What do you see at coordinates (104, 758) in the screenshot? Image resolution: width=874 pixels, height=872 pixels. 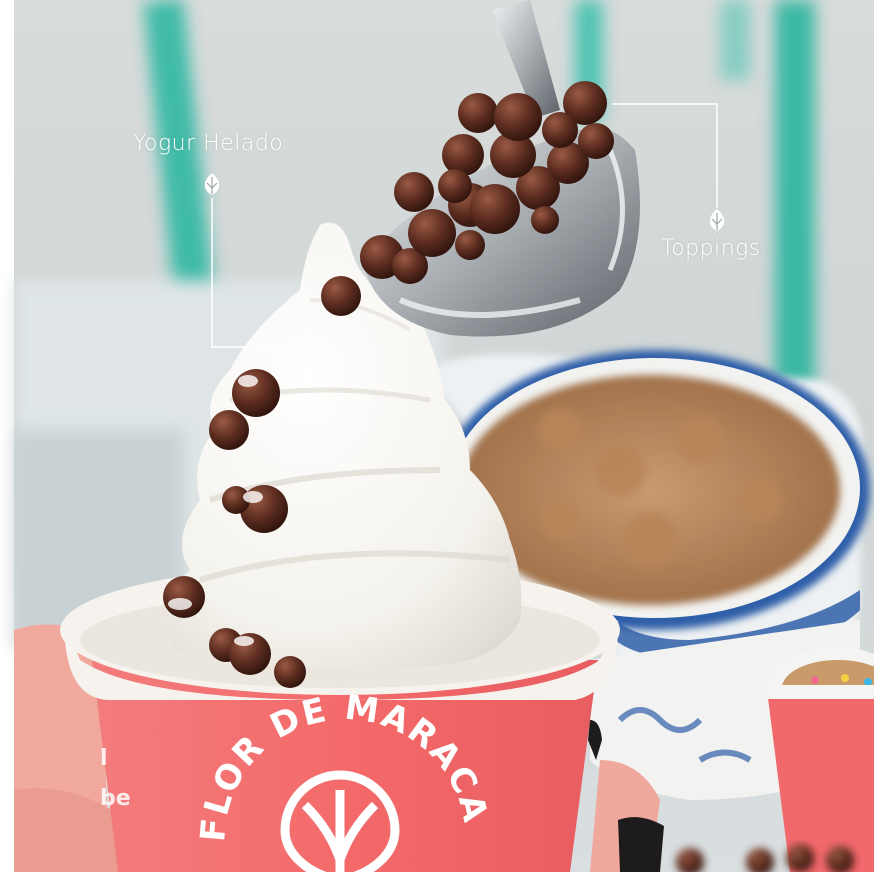 I see `svg-text: l` at bounding box center [104, 758].